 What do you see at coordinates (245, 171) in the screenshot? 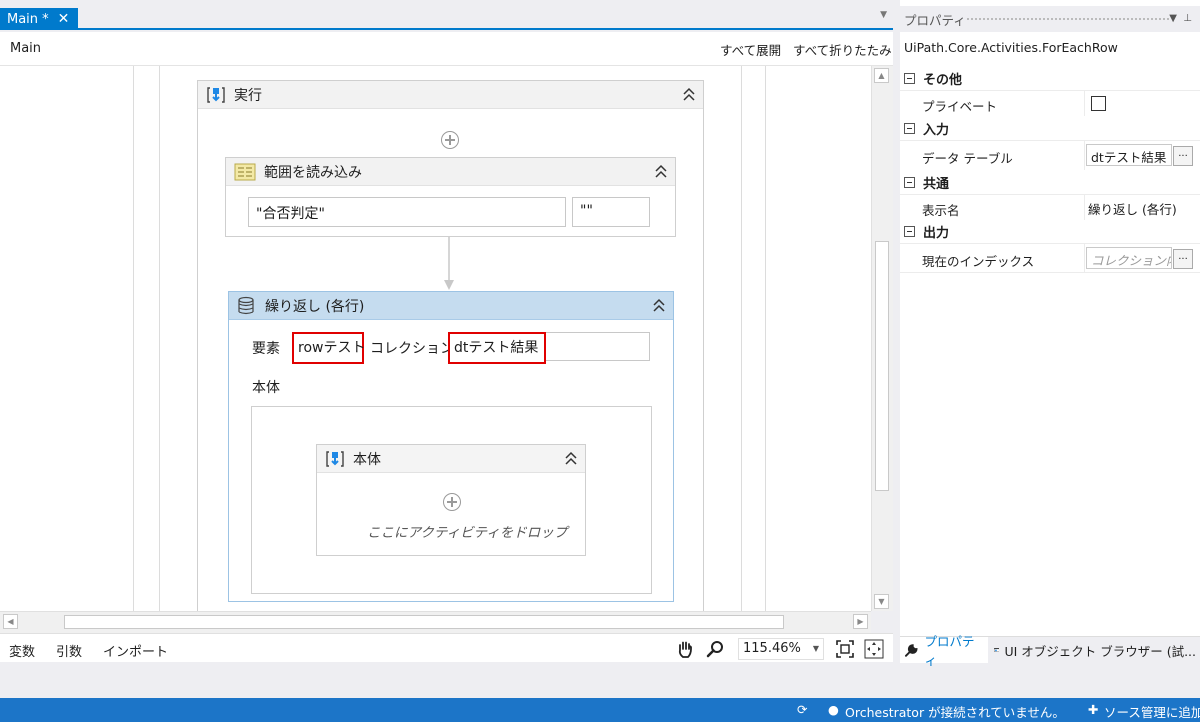
I see `excel-range-icon` at bounding box center [245, 171].